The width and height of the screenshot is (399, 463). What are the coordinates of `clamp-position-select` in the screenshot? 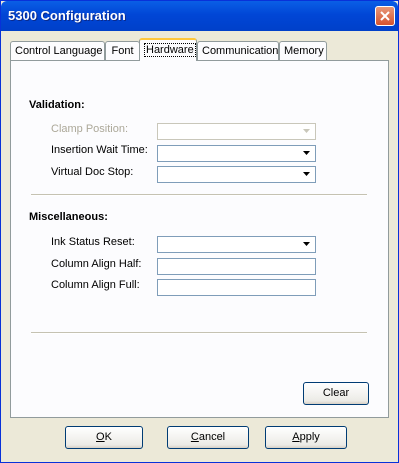 It's located at (236, 131).